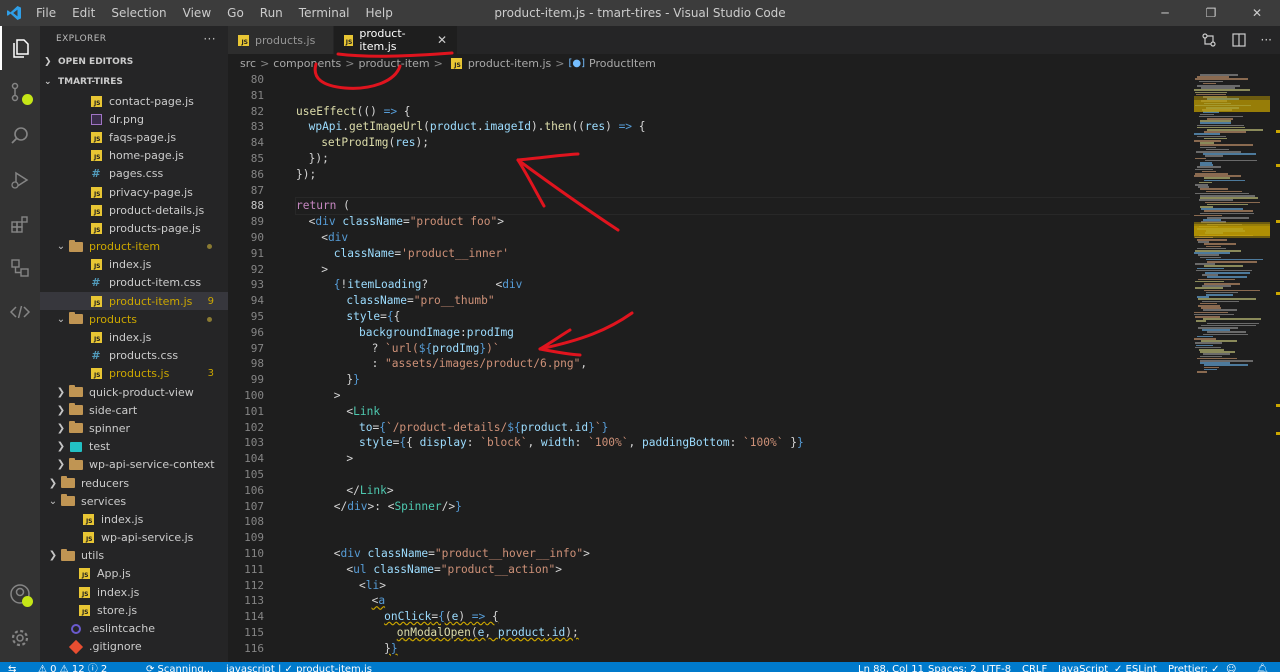 The image size is (1280, 672). What do you see at coordinates (743, 428) in the screenshot?
I see `code-line: to={`/product-details/${product.id}`}` at bounding box center [743, 428].